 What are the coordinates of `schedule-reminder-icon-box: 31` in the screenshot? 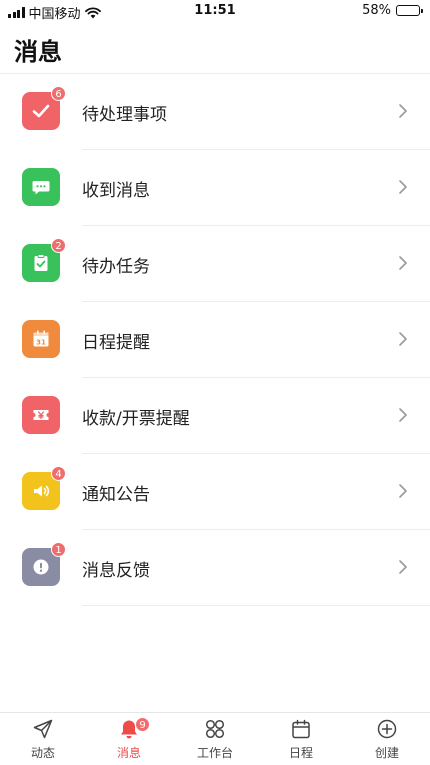 It's located at (41, 339).